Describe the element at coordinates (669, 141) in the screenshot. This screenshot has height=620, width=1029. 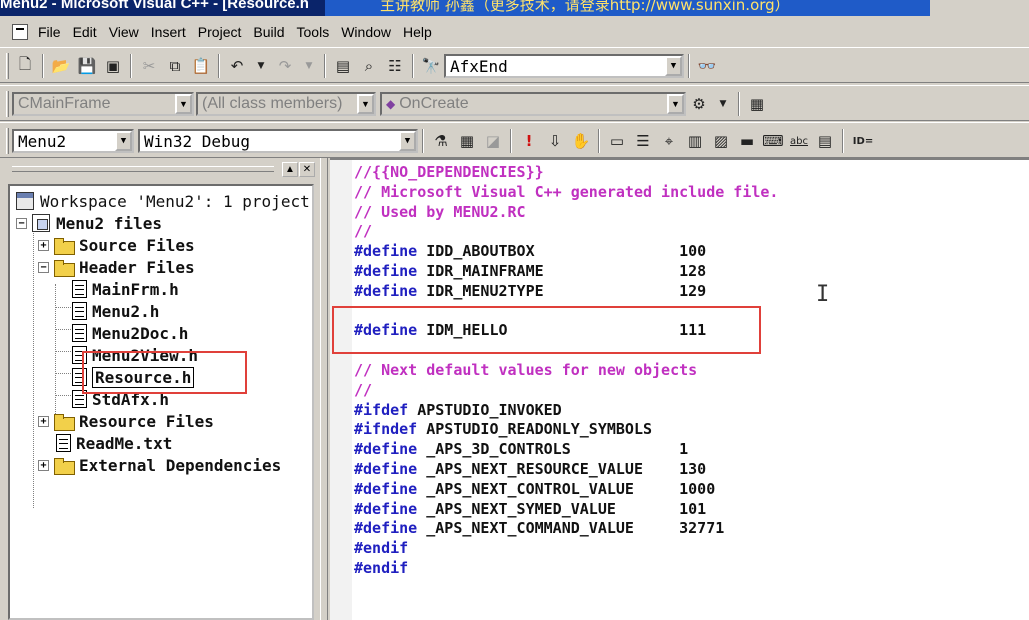
I see `cursor-editor-icon: ⌖` at that location.